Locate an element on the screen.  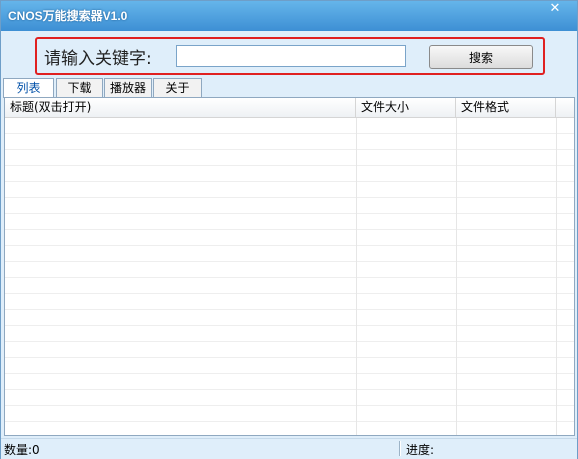
tab-download: 下载 is located at coordinates (79, 87).